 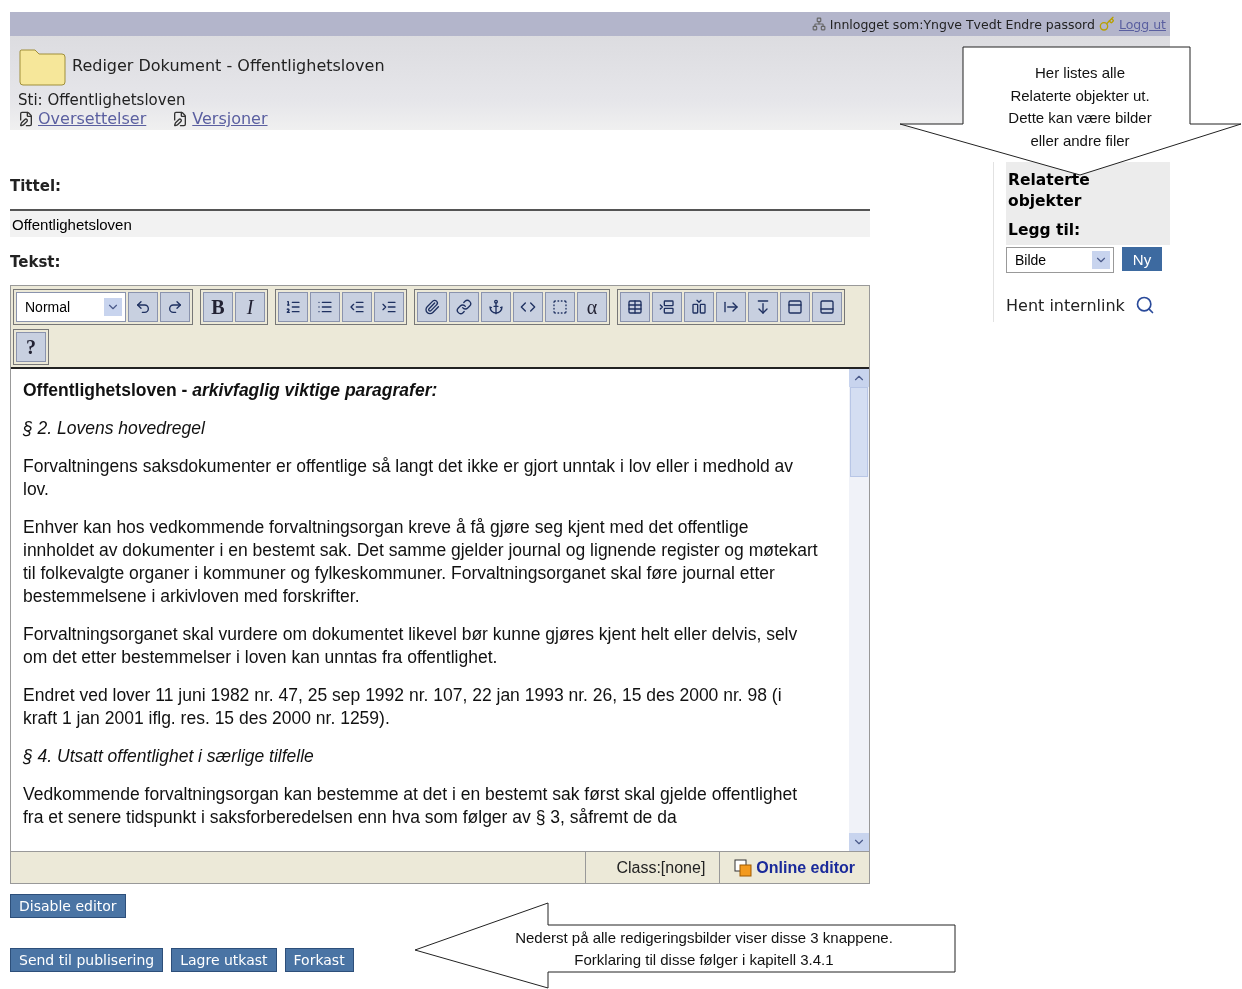 I want to click on redo-icon, so click(x=175, y=307).